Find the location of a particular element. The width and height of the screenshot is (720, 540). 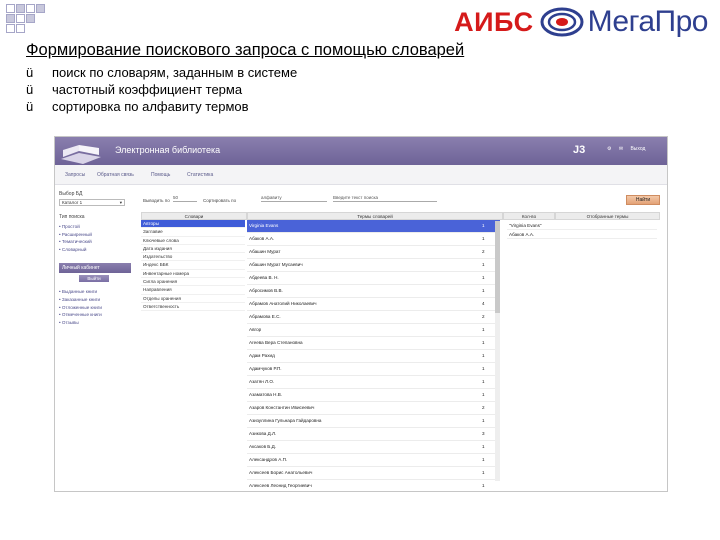

sort-label: Сортировать по is located at coordinates (220, 200).